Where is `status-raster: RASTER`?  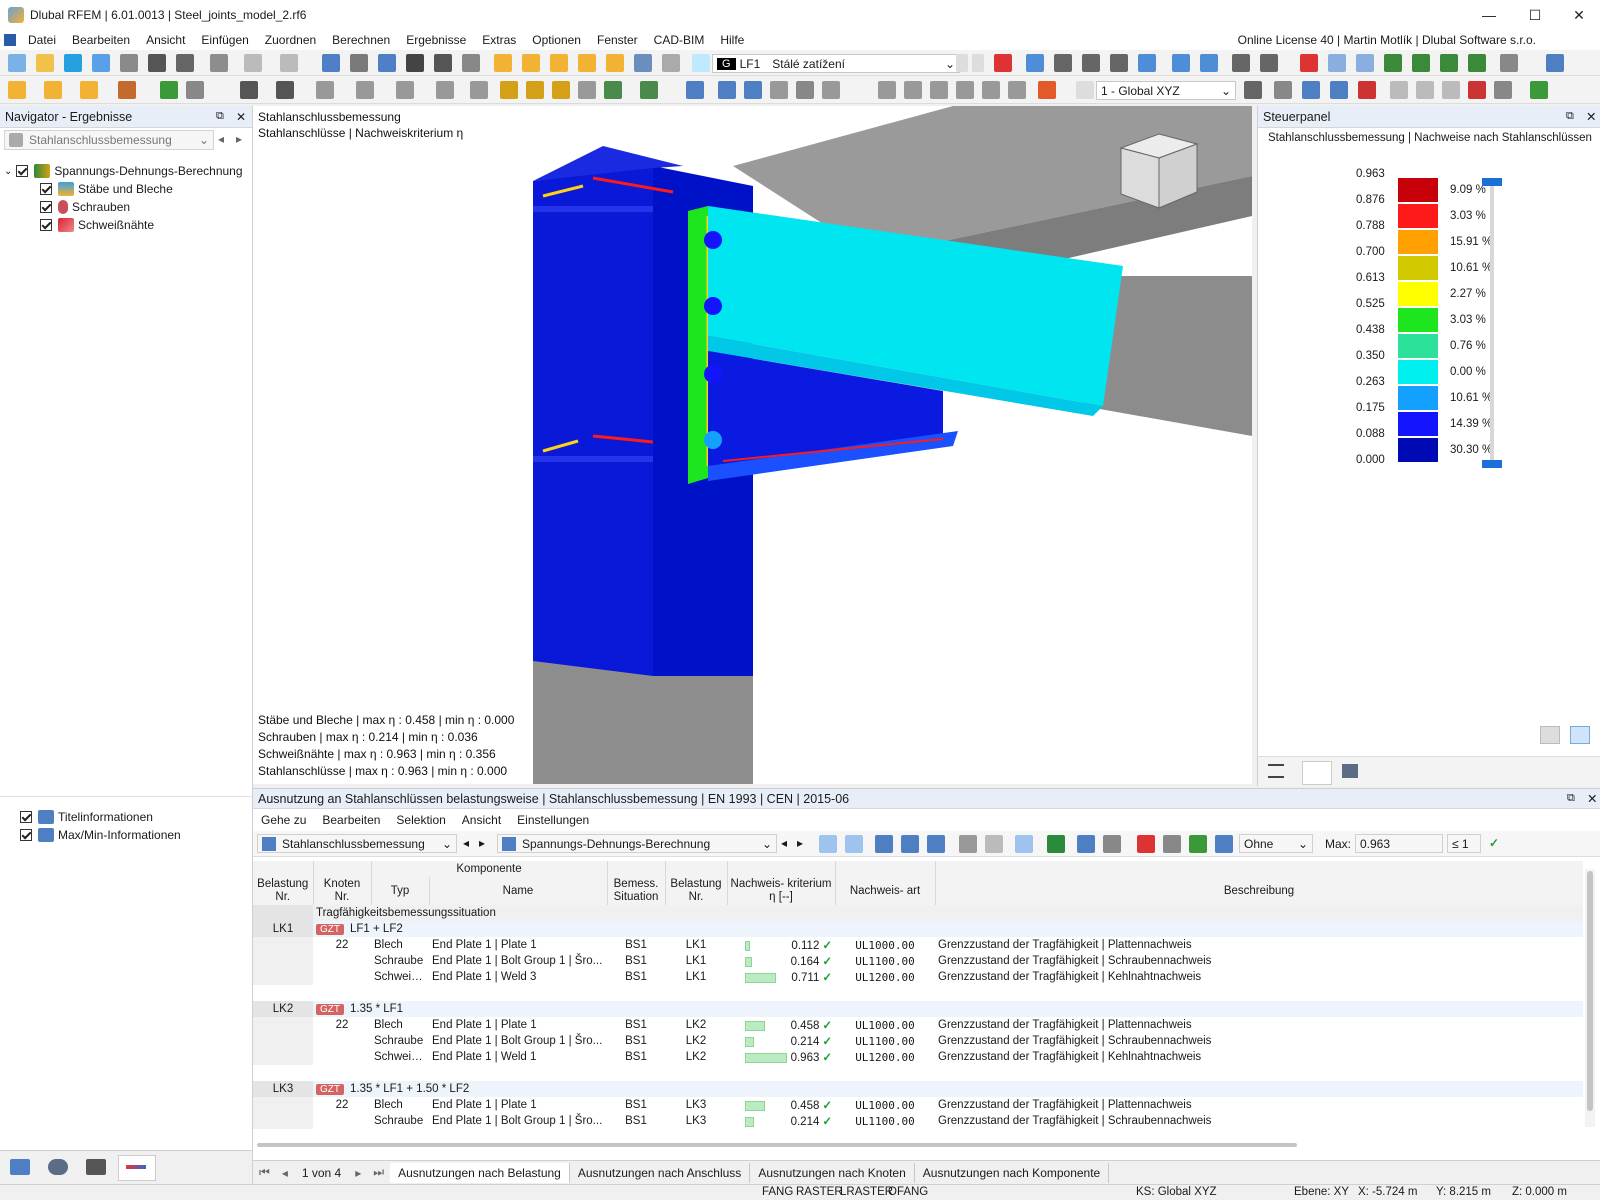
status-raster: RASTER is located at coordinates (819, 1192).